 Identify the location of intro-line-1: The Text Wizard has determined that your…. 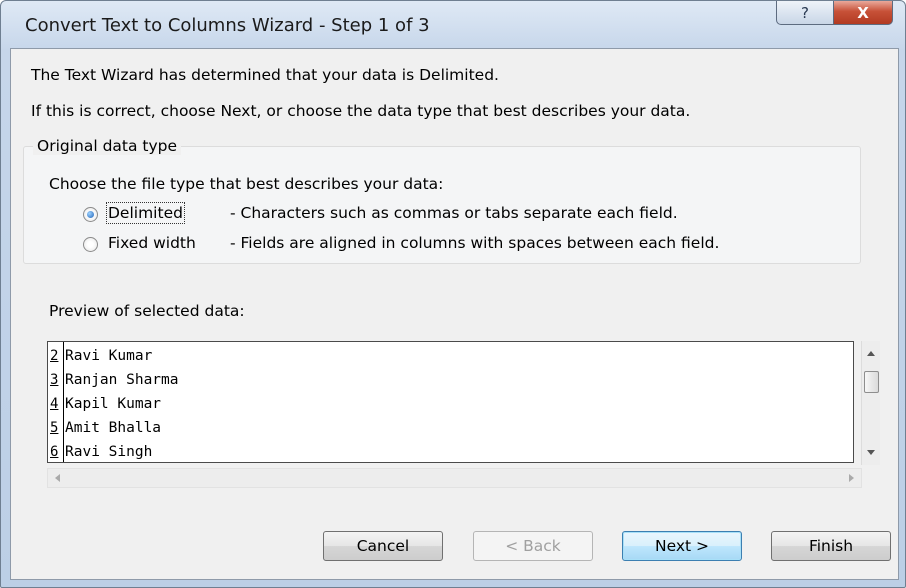
(265, 75).